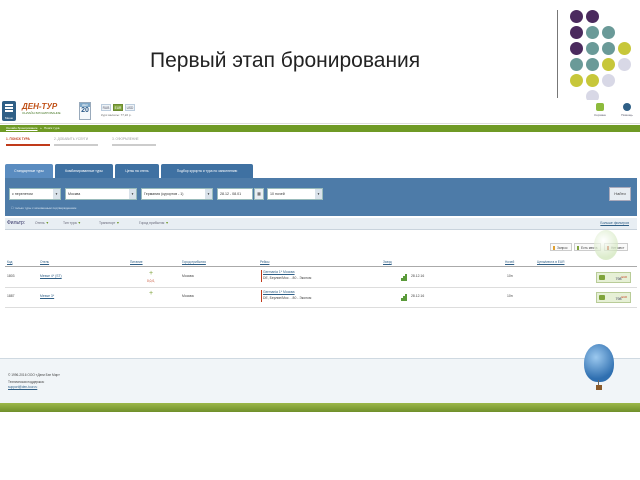  I want to click on cell-code: 1803, so click(11, 276).